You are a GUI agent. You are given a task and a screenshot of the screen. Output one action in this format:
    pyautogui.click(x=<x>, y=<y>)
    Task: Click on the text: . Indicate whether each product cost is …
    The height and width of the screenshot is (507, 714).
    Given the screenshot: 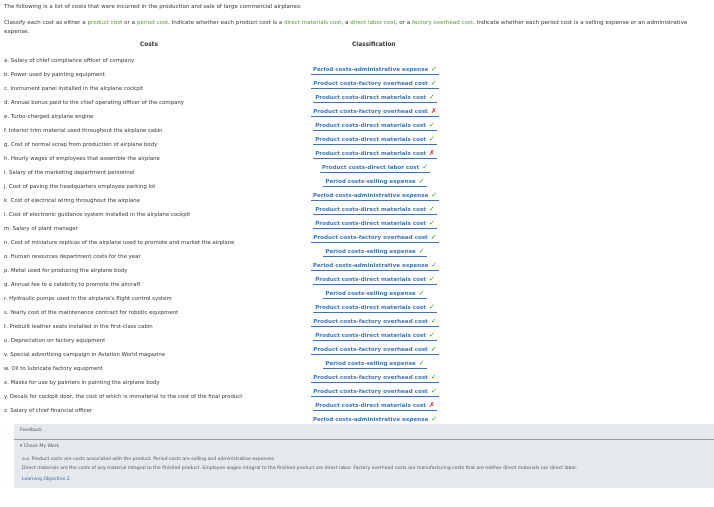 What is the action you would take?
    pyautogui.click(x=226, y=23)
    